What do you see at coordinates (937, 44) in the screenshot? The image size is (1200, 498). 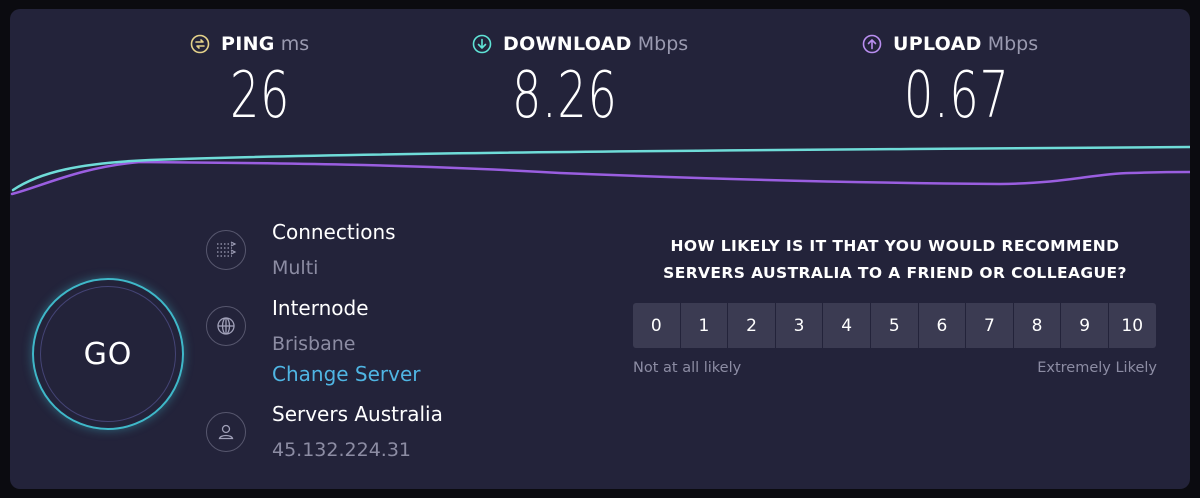 I see `upload-label: UPLOAD` at bounding box center [937, 44].